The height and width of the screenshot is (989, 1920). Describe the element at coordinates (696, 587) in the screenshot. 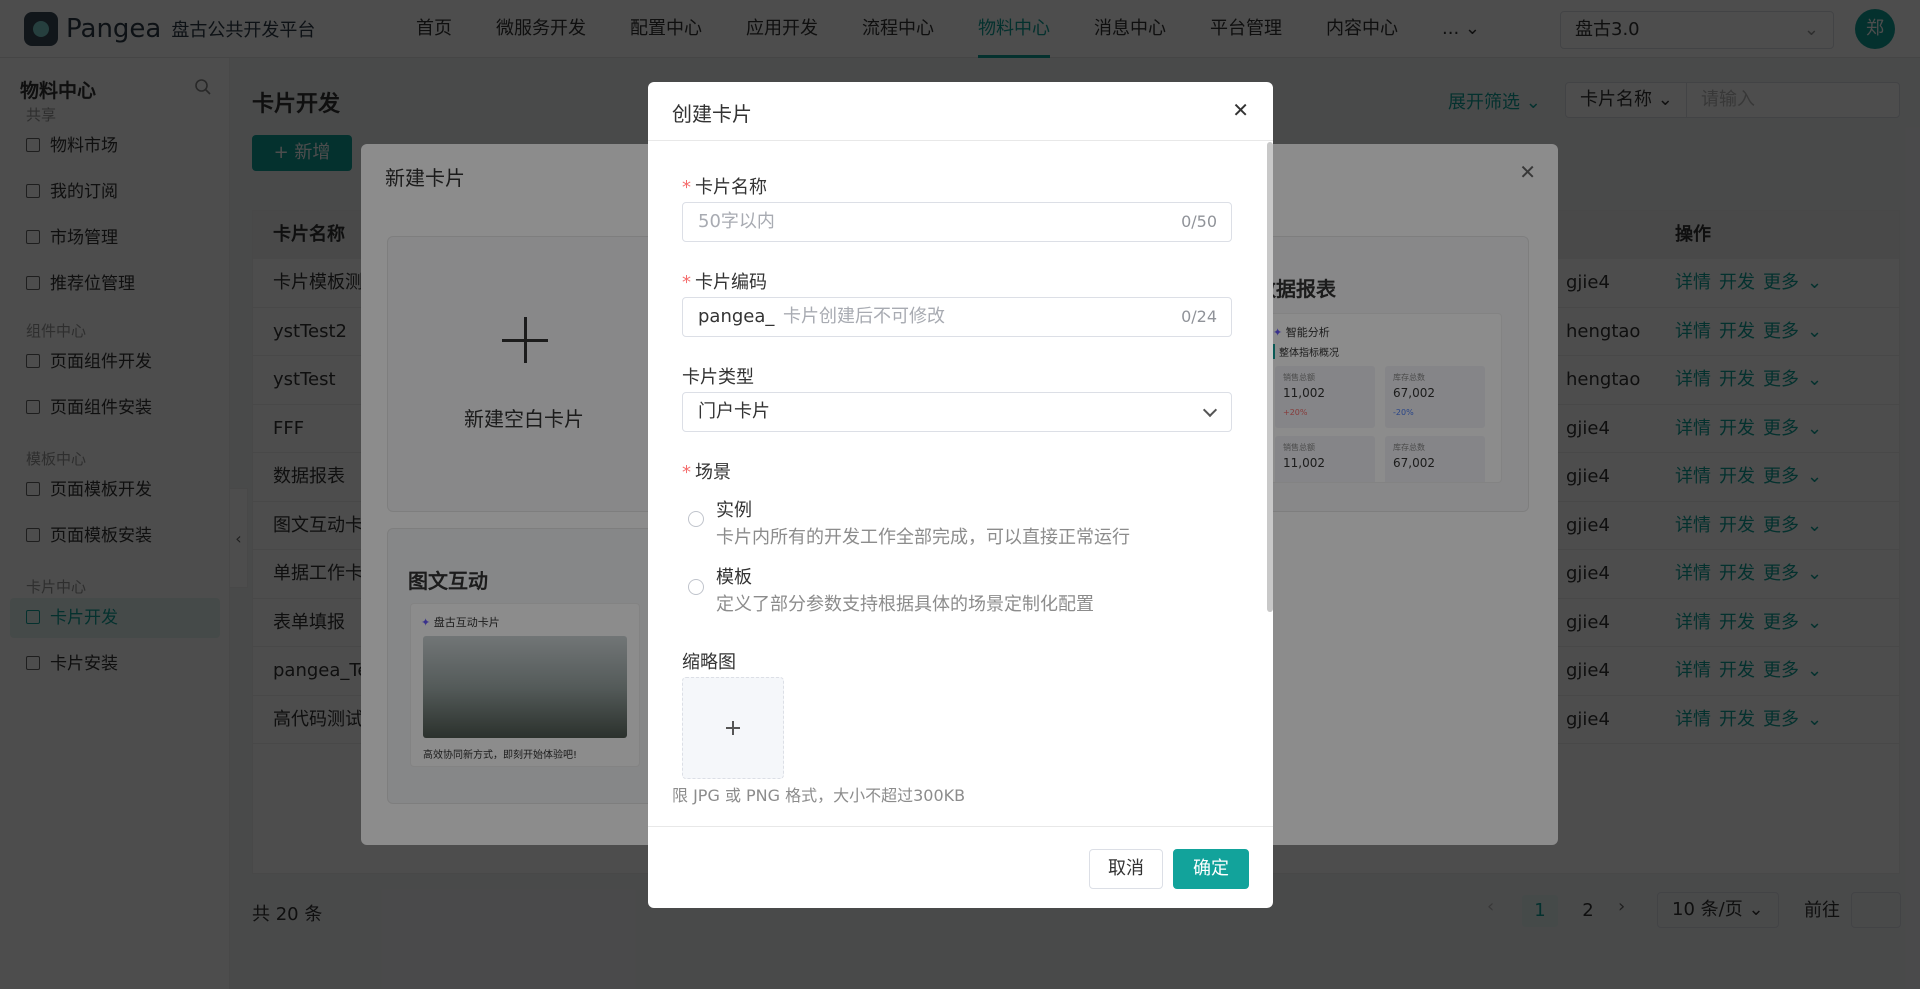

I see `scene-radio-template` at that location.